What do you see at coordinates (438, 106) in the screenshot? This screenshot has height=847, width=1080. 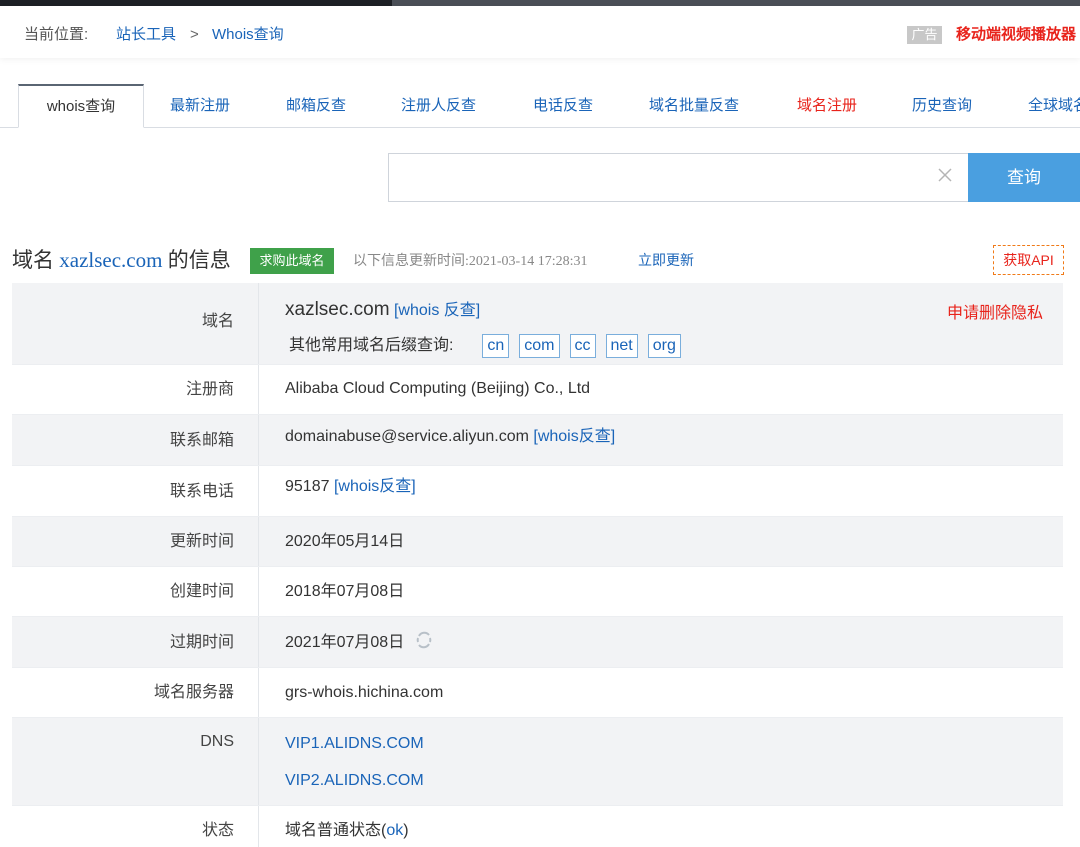 I see `tab-registrant-reverse: 注册人反查` at bounding box center [438, 106].